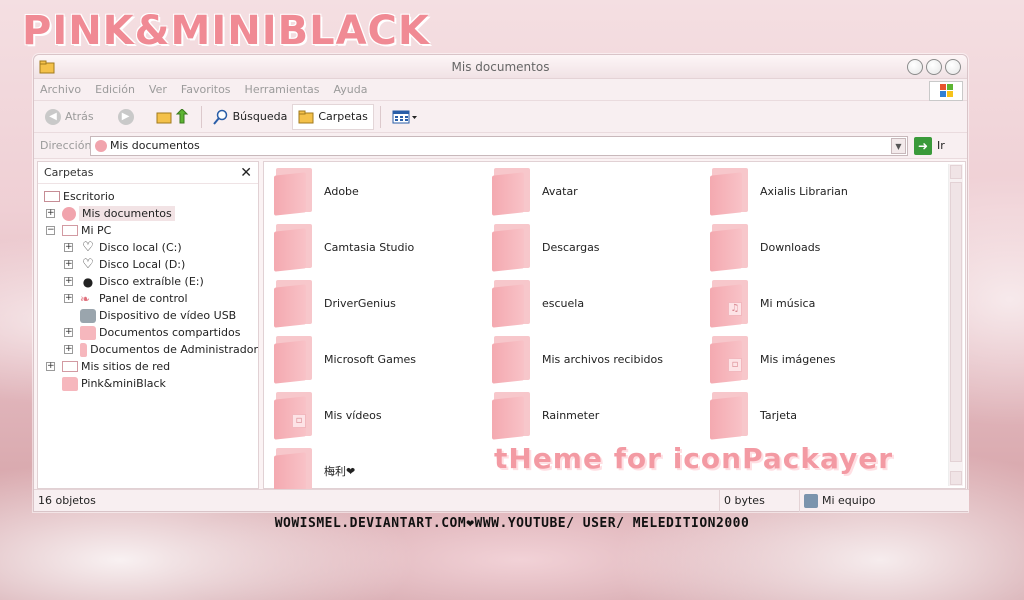  I want to click on folder-item-downloads: Downloads, so click(765, 248).